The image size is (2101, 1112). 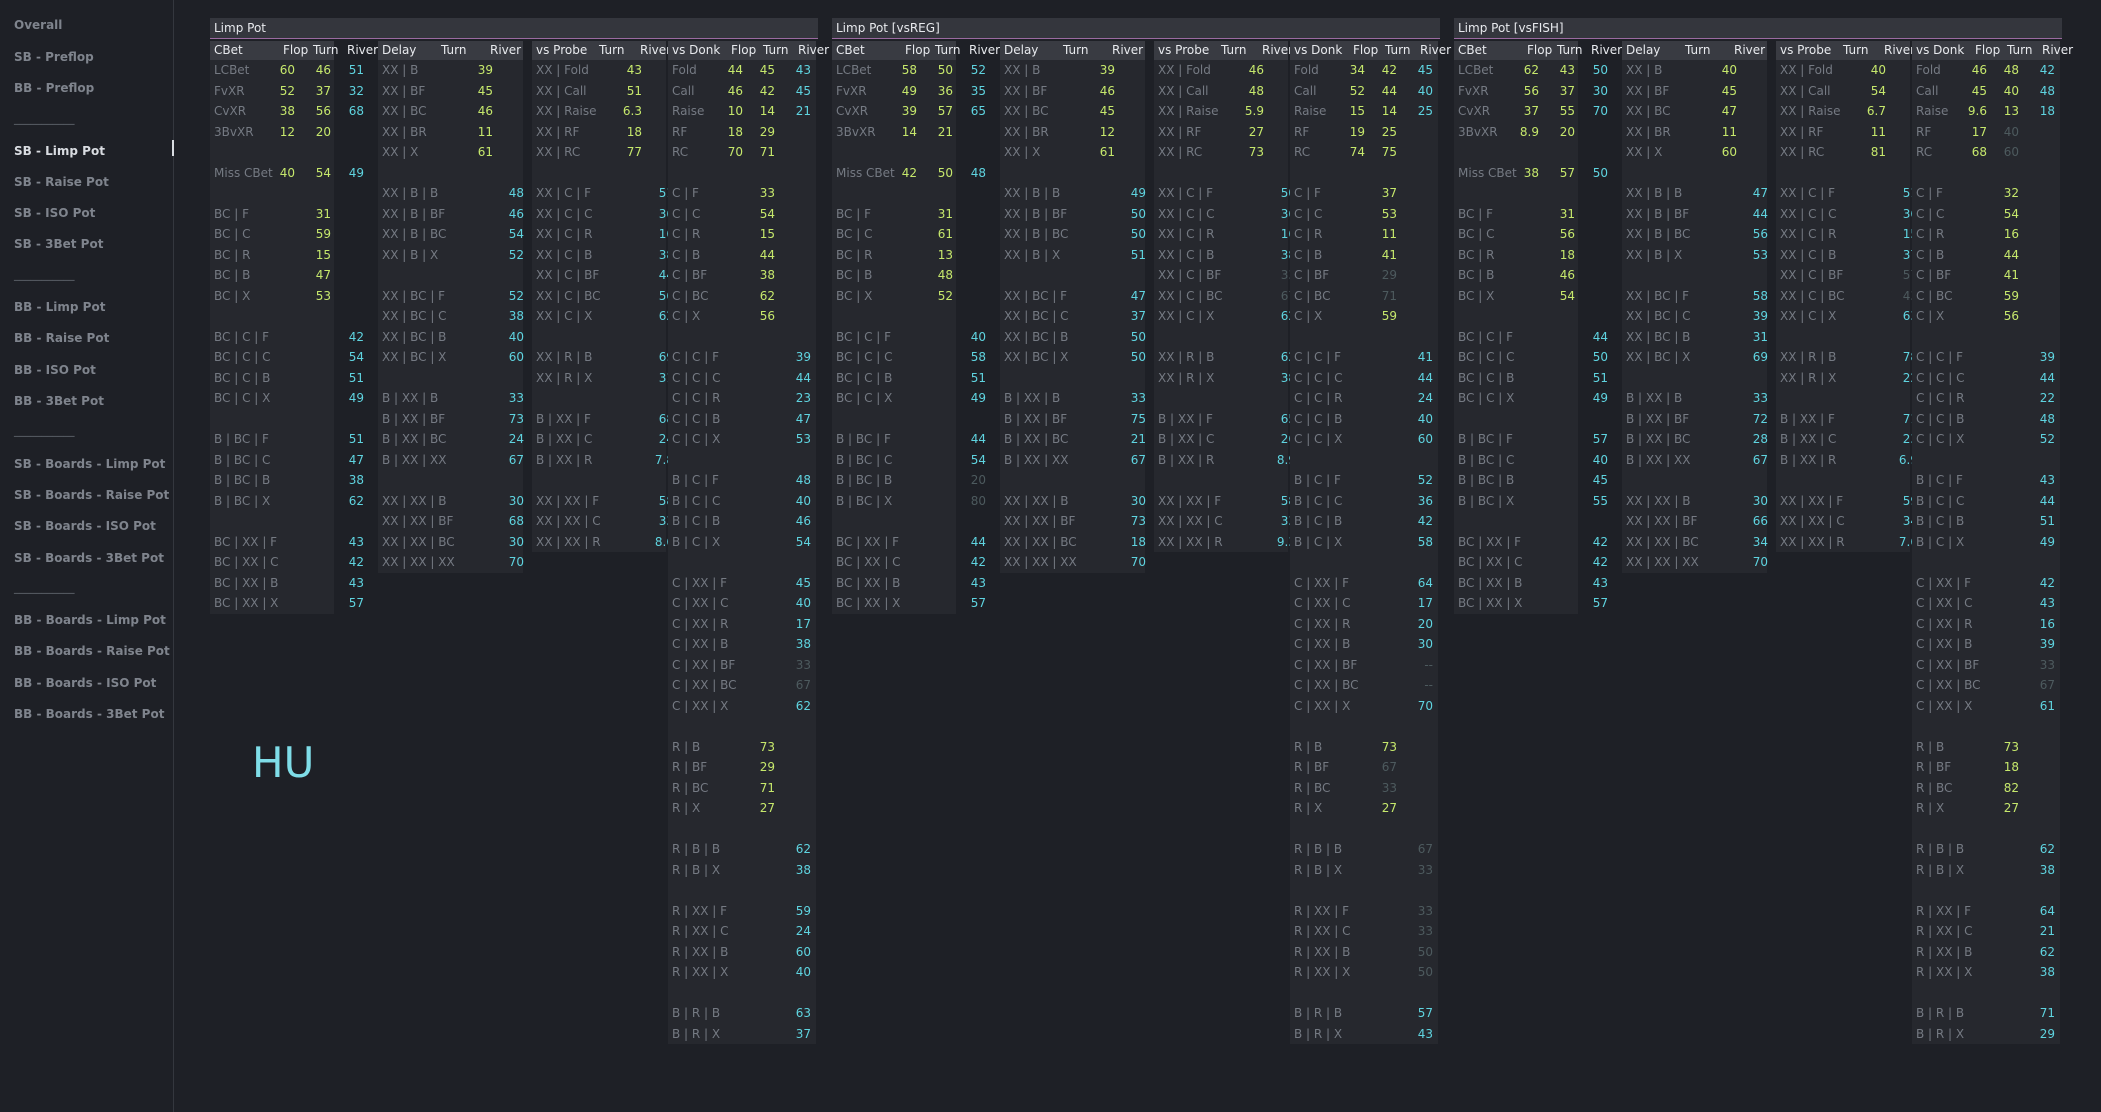 What do you see at coordinates (451, 337) in the screenshot?
I see `table-row: XX | BC | B 40` at bounding box center [451, 337].